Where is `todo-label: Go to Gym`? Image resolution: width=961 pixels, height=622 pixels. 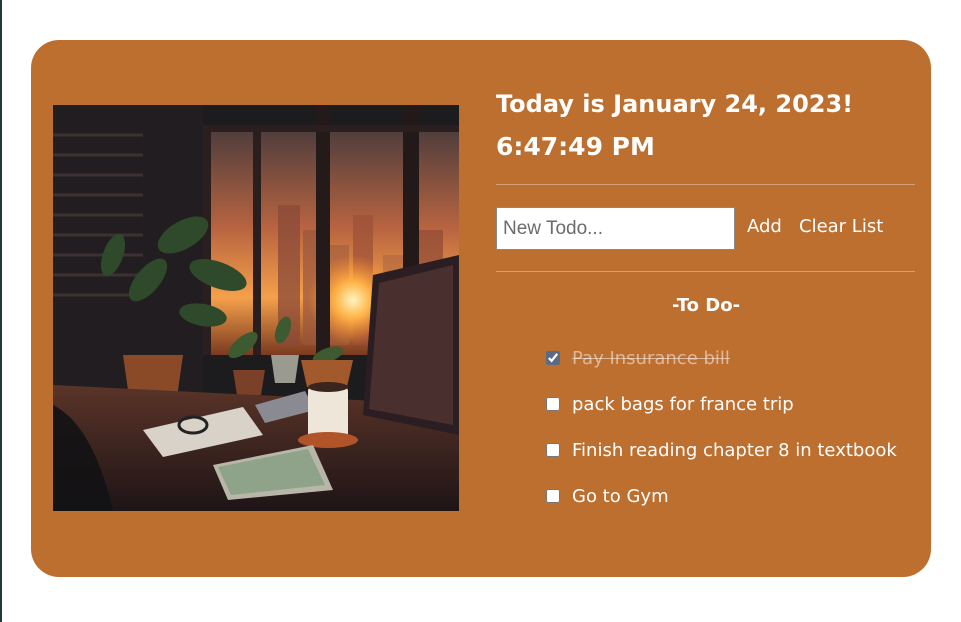
todo-label: Go to Gym is located at coordinates (620, 496).